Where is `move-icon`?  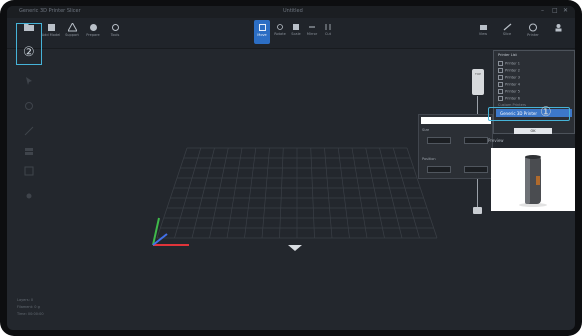 move-icon is located at coordinates (262, 27).